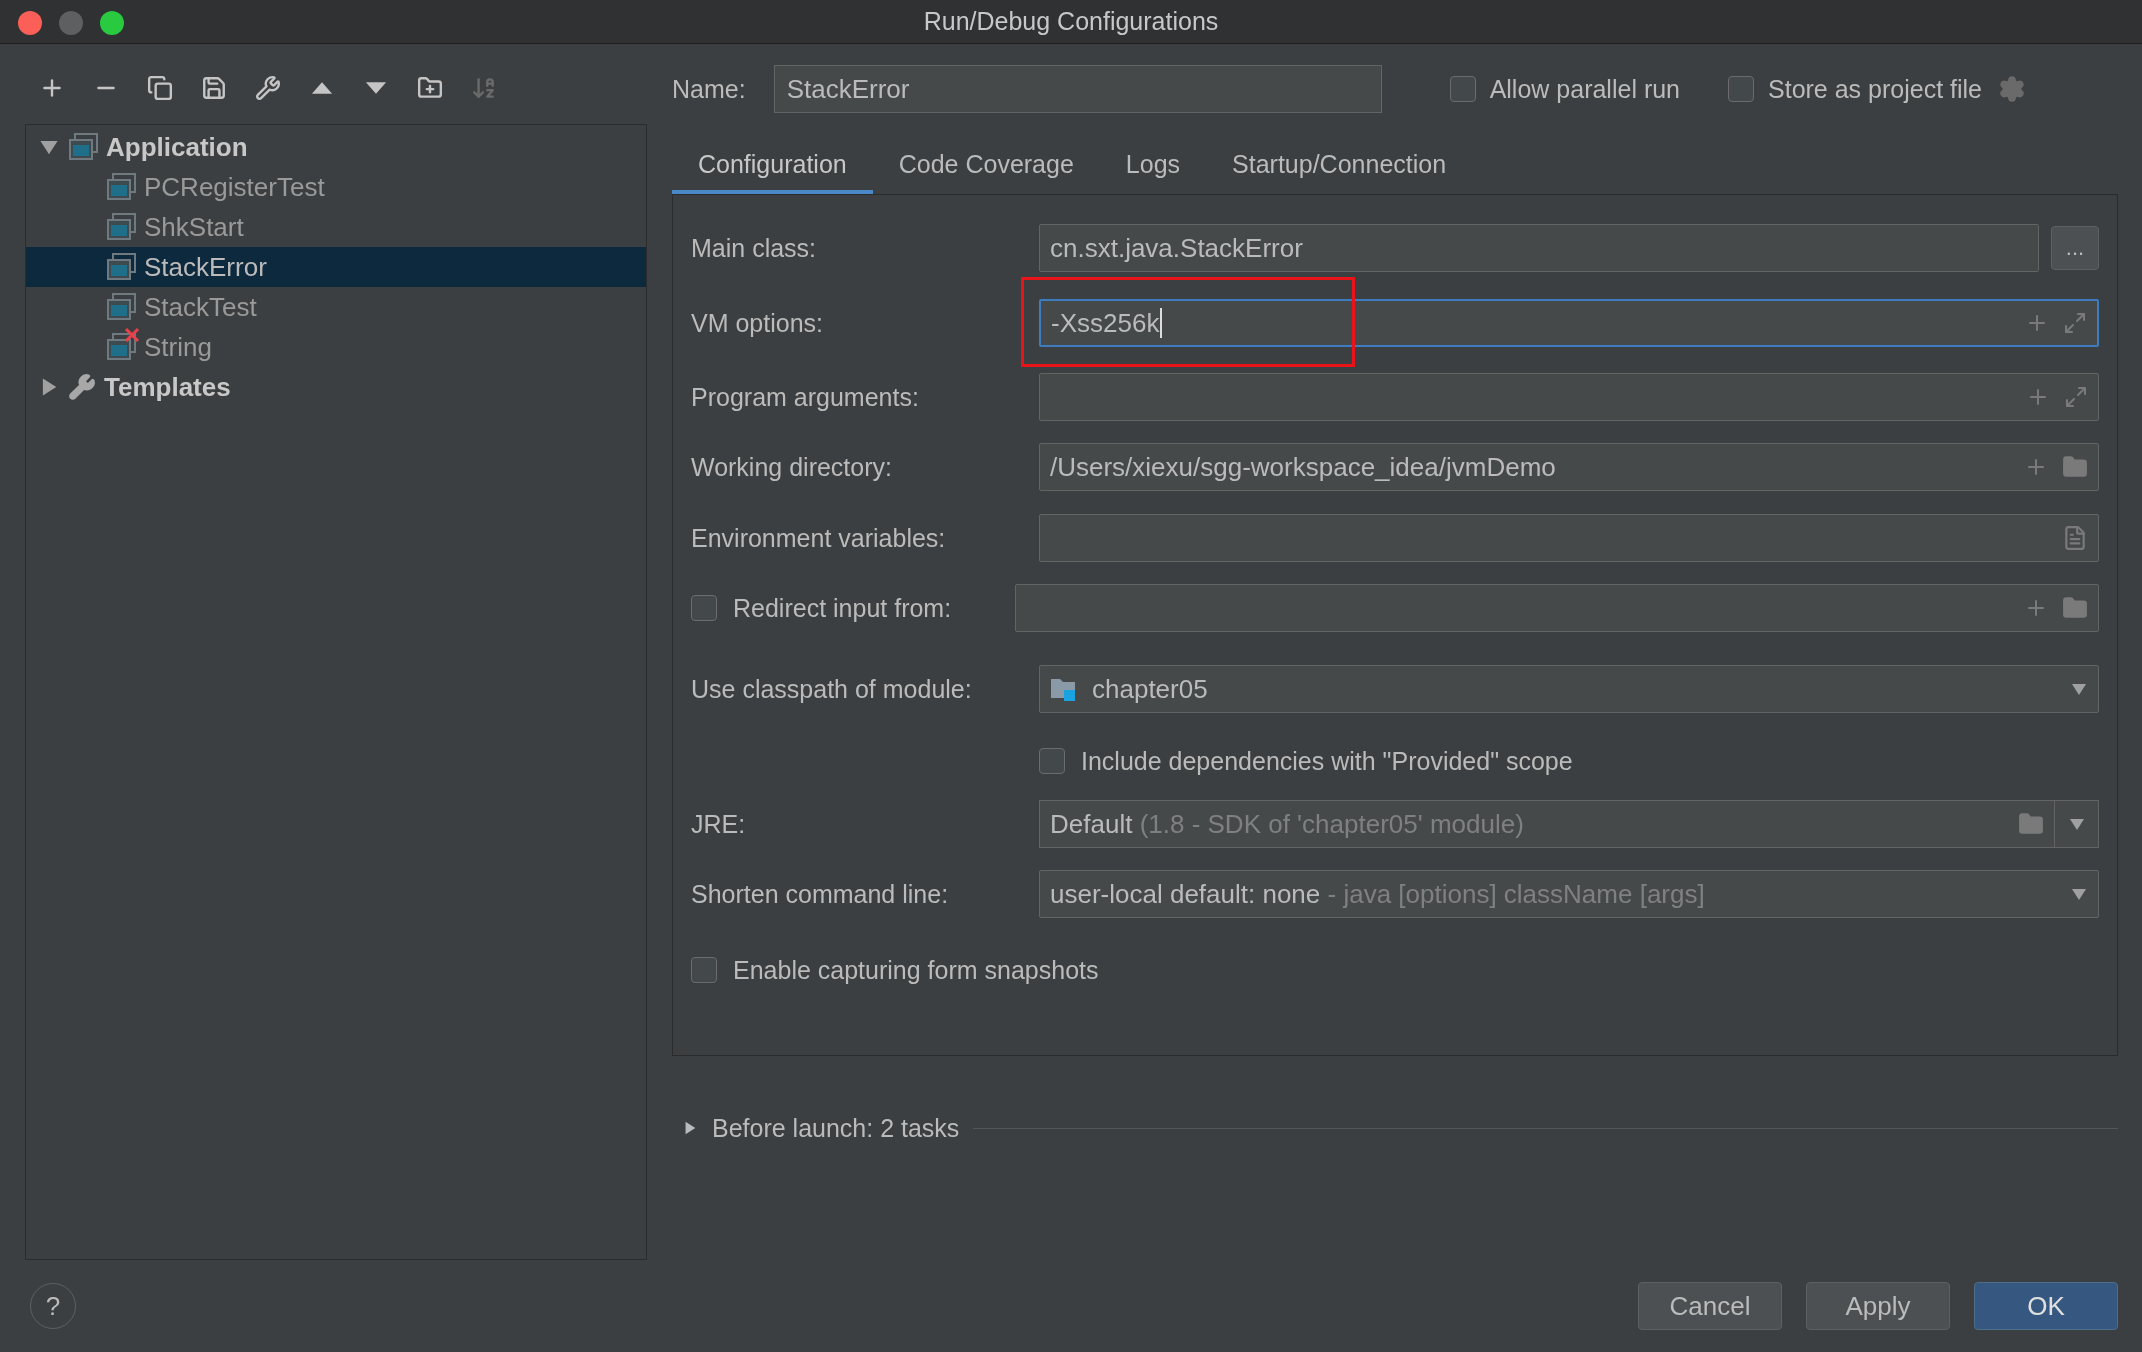 This screenshot has height=1352, width=2142. I want to click on dropdown: user-local default: none - java [options] className [args], so click(1569, 894).